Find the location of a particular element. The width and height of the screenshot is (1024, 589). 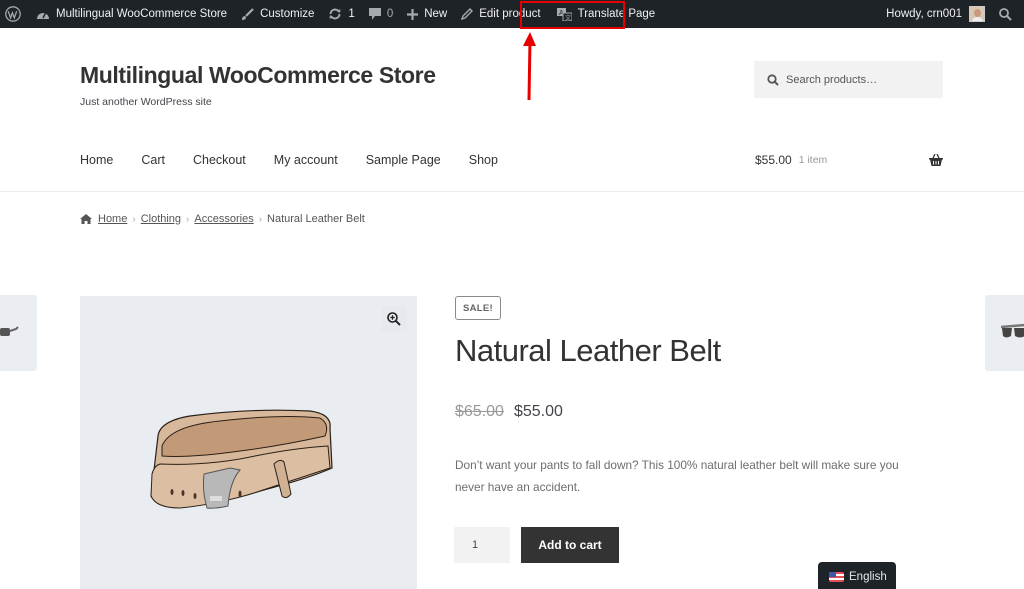

translate-icon: A文 is located at coordinates (564, 14).